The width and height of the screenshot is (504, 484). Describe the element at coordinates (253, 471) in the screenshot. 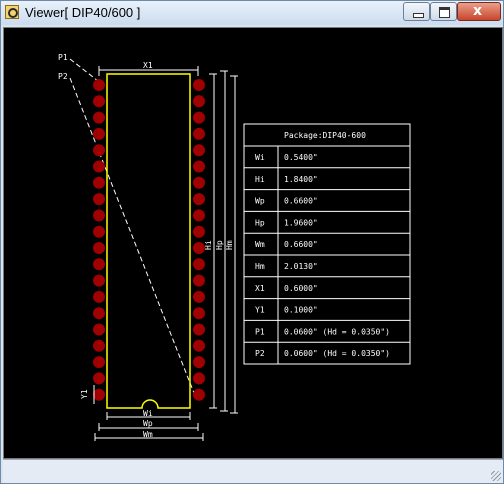

I see `status-bar` at that location.